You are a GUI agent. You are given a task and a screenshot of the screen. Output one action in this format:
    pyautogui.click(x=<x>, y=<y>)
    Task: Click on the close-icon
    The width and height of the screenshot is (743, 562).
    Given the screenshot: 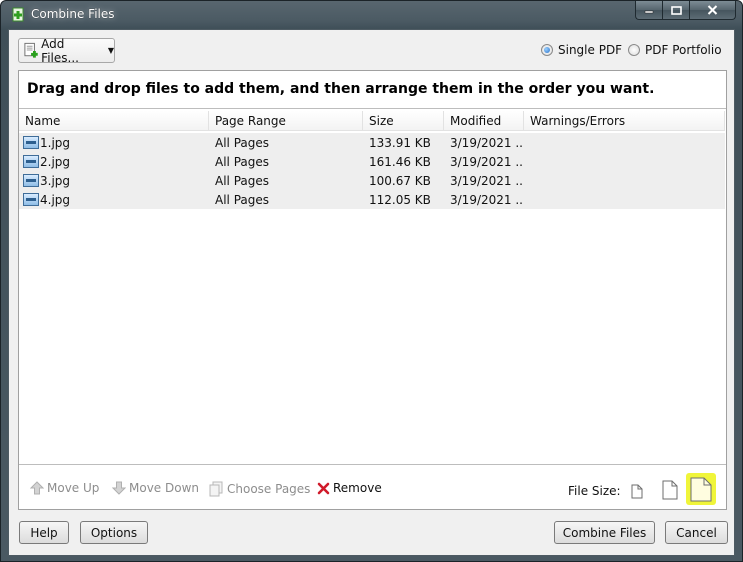 What is the action you would take?
    pyautogui.click(x=712, y=10)
    